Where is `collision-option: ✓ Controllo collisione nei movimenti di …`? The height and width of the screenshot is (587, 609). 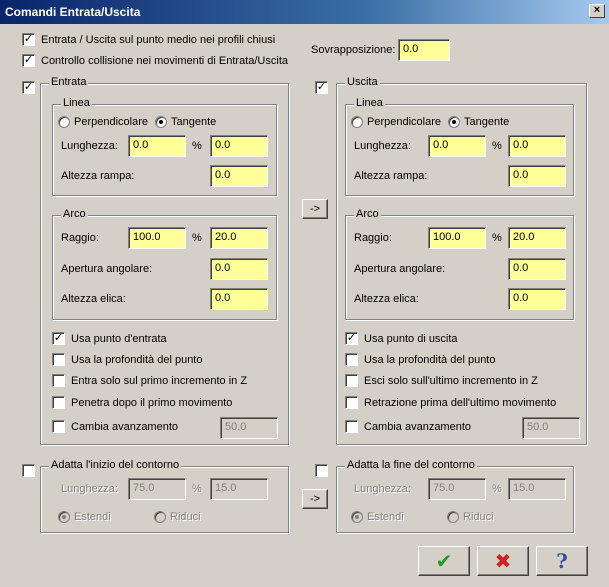
collision-option: ✓ Controllo collisione nei movimenti di … is located at coordinates (155, 60).